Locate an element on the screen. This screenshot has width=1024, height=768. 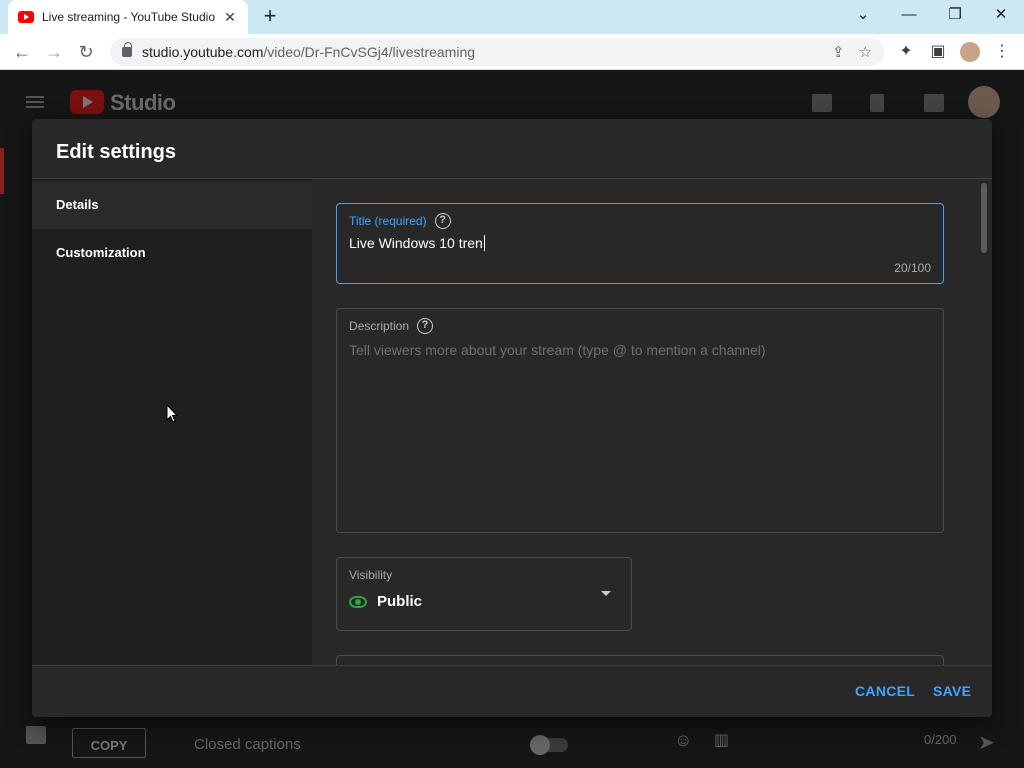
cancel-button: CANCEL is located at coordinates (885, 691).